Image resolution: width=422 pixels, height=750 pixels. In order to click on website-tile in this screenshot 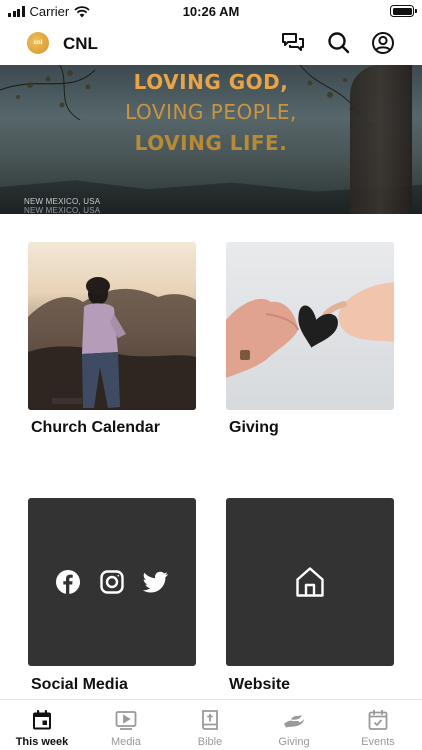, I will do `click(310, 582)`.